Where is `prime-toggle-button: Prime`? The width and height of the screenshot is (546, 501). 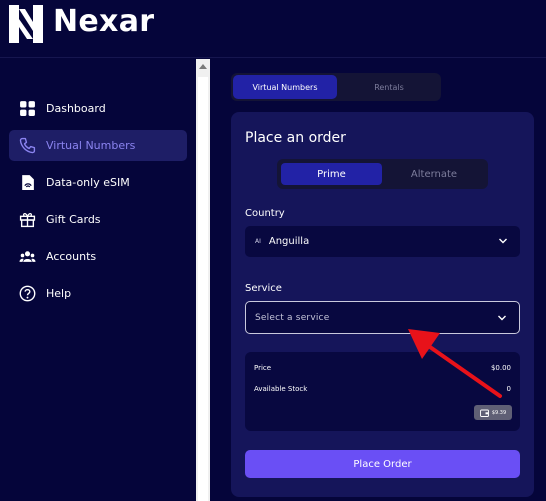
prime-toggle-button: Prime is located at coordinates (331, 174).